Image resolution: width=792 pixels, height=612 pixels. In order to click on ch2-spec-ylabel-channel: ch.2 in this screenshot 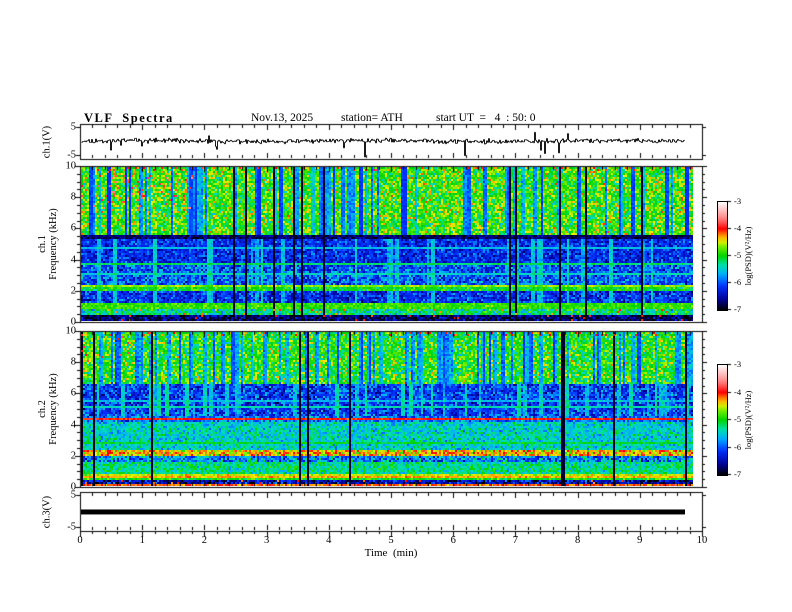, I will do `click(42, 409)`.